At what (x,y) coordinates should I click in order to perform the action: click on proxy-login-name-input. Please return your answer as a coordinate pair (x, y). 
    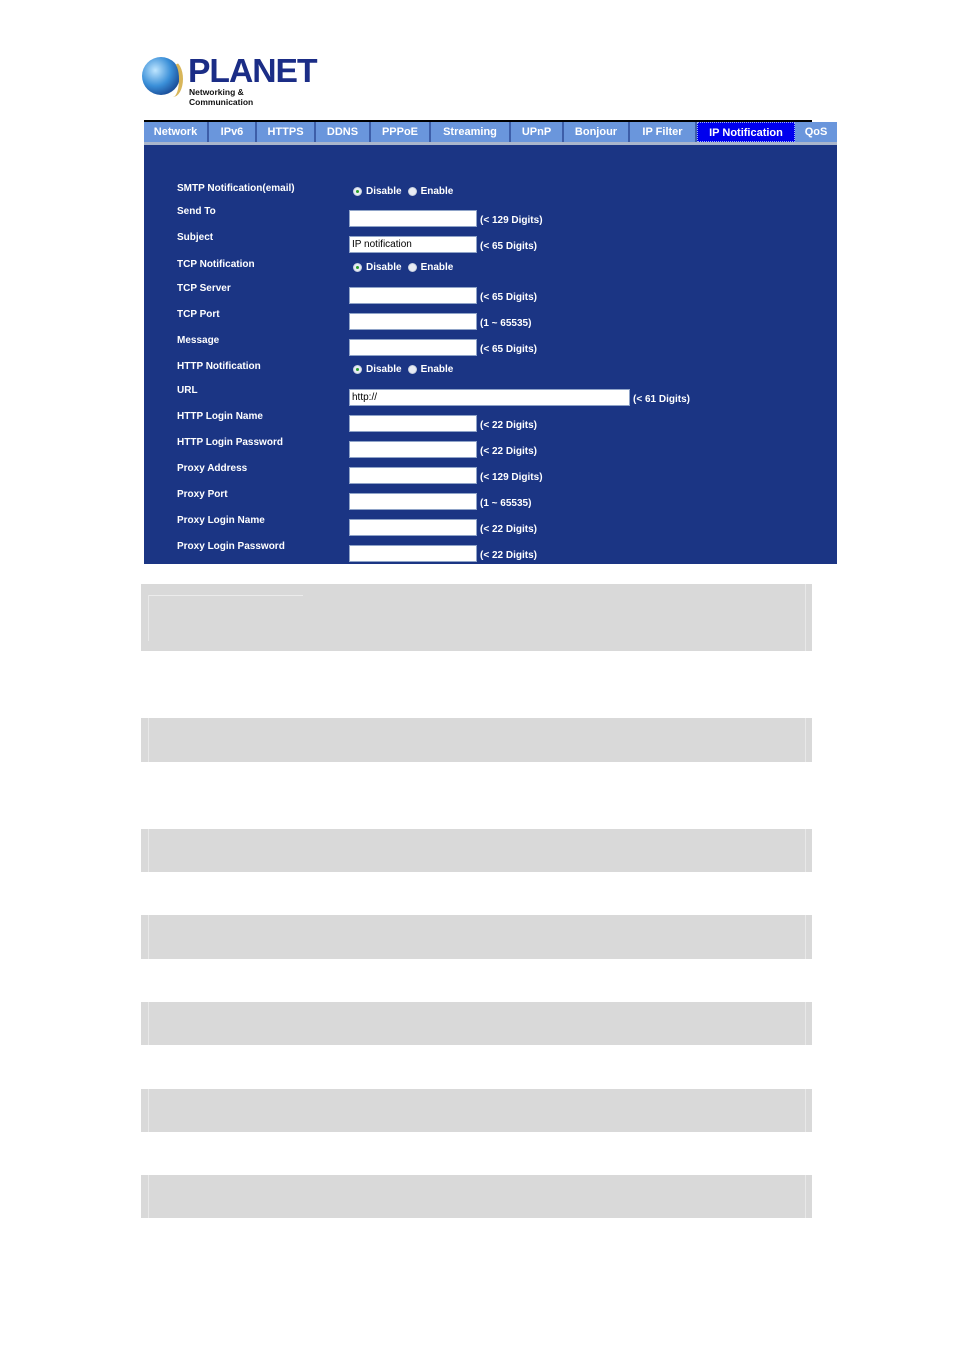
    Looking at the image, I should click on (413, 527).